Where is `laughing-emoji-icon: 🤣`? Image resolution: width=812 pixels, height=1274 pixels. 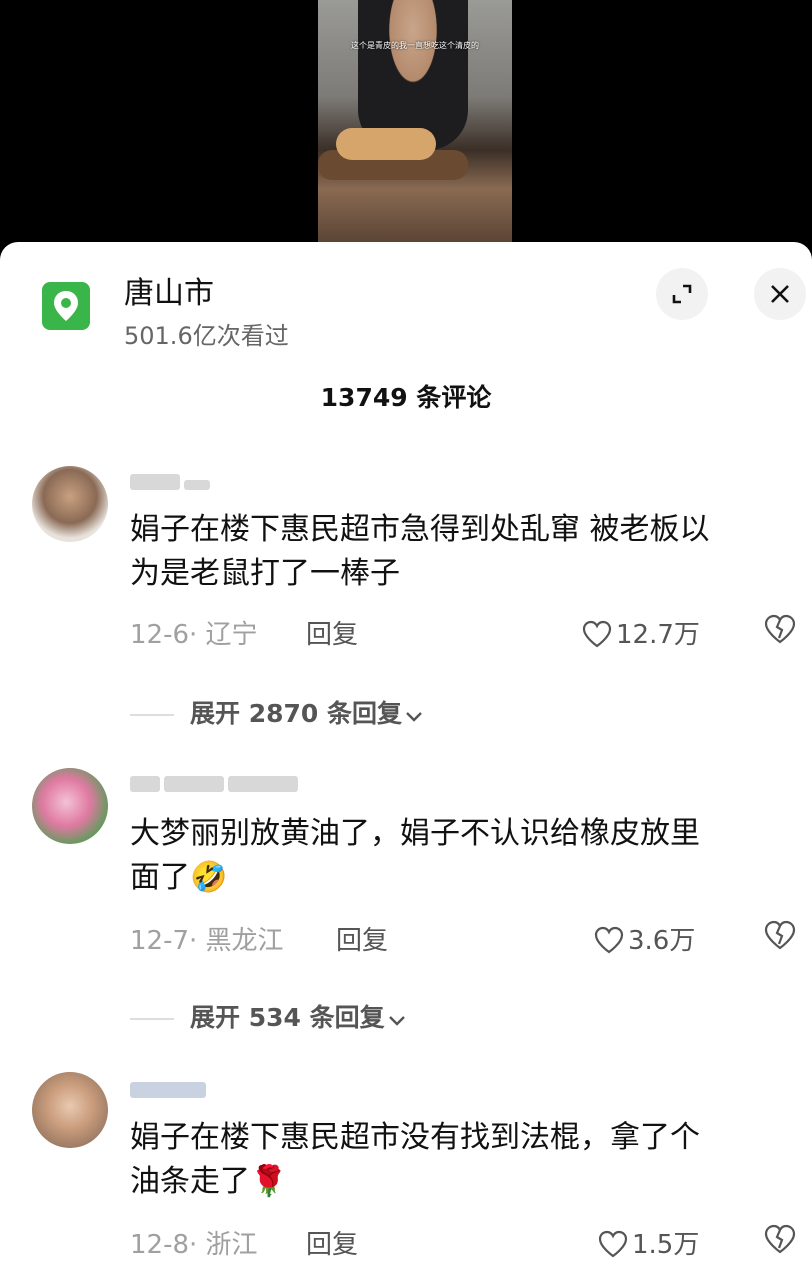
laughing-emoji-icon: 🤣 is located at coordinates (209, 877).